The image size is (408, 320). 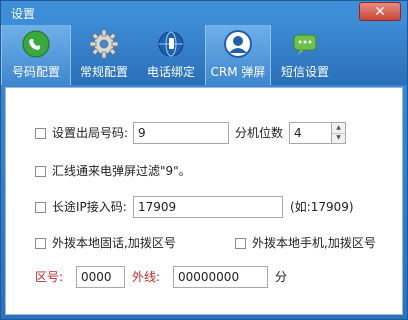 I want to click on ext-digits-spinner: ▲ ▼, so click(x=339, y=133).